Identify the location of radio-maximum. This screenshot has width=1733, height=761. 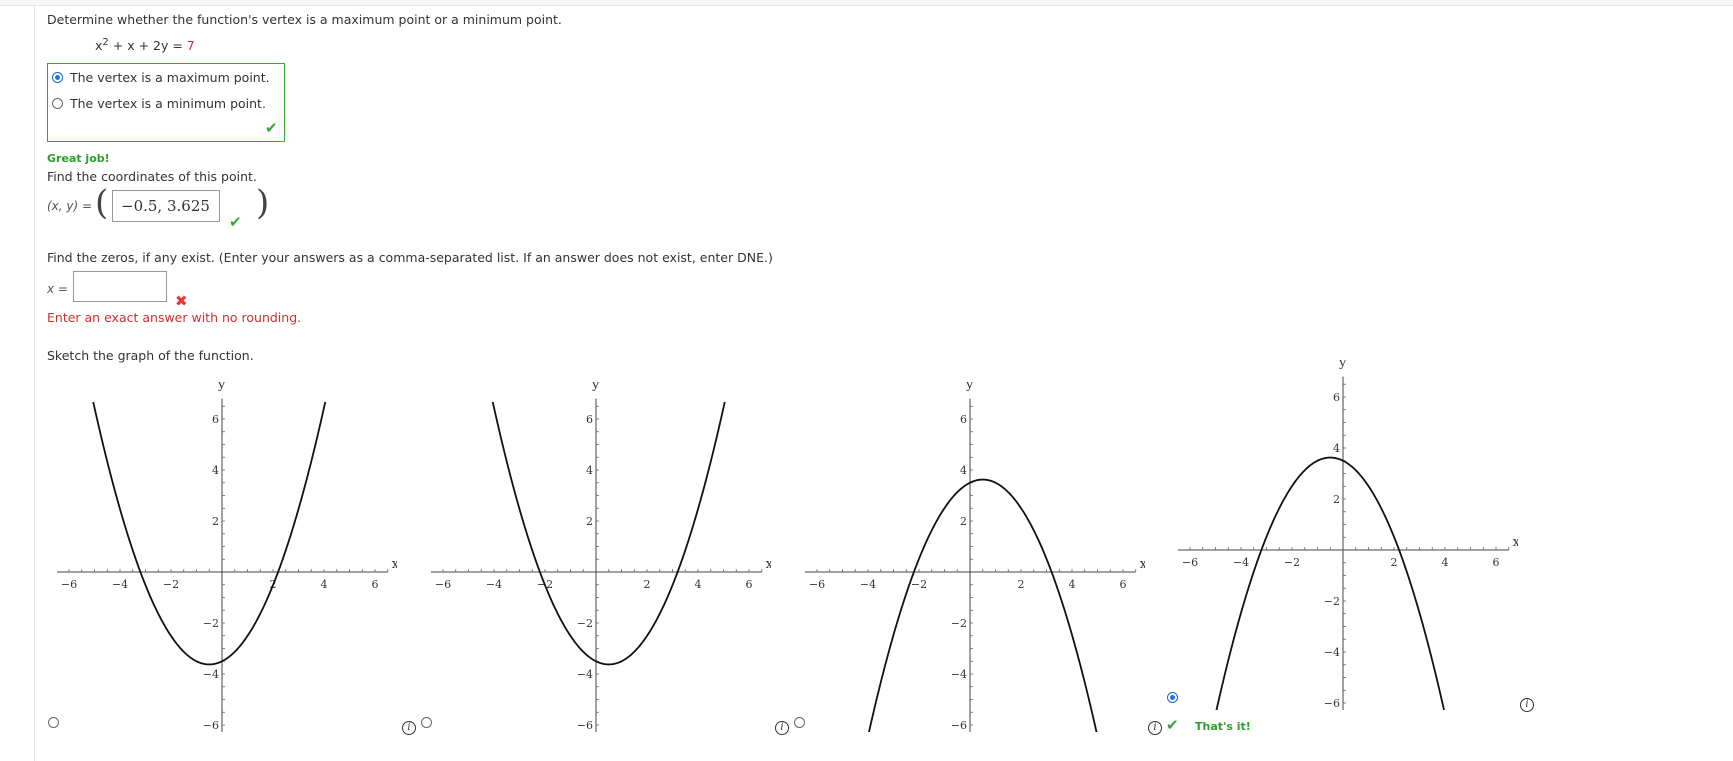
(57, 77).